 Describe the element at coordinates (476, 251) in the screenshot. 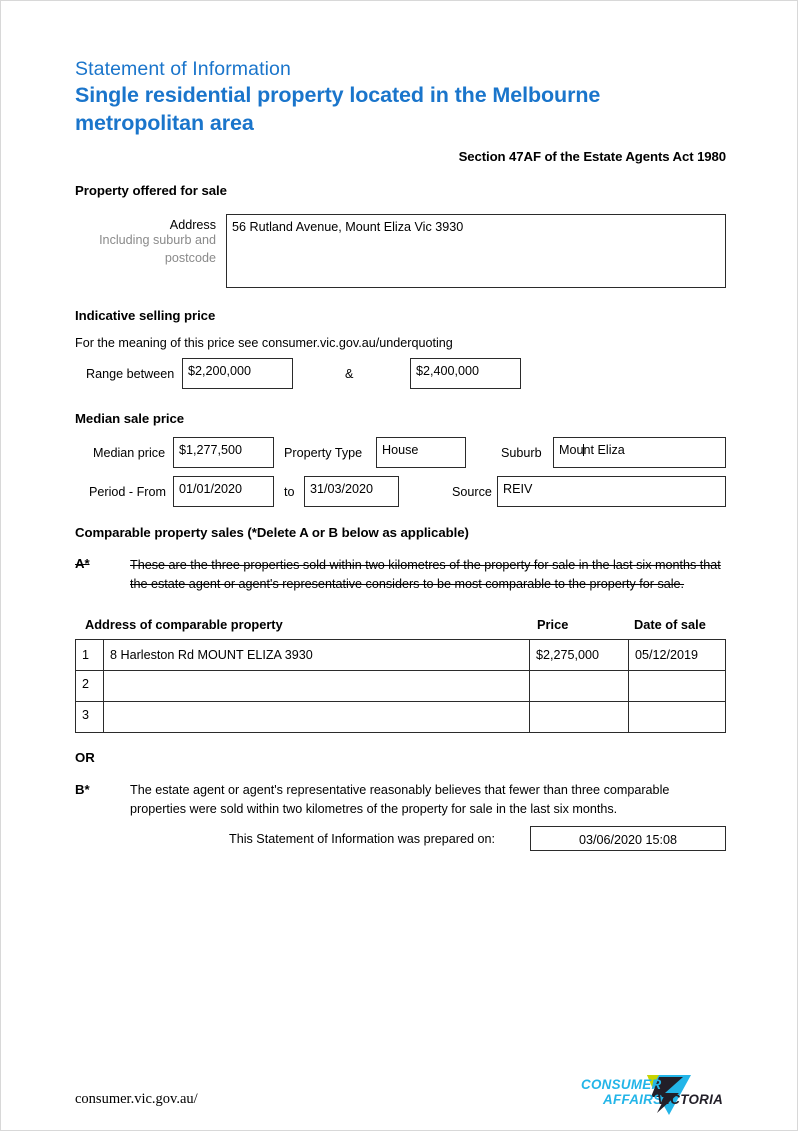

I see `address-input: 56 Rutland Avenue, Mount Eliza Vic 3930` at that location.